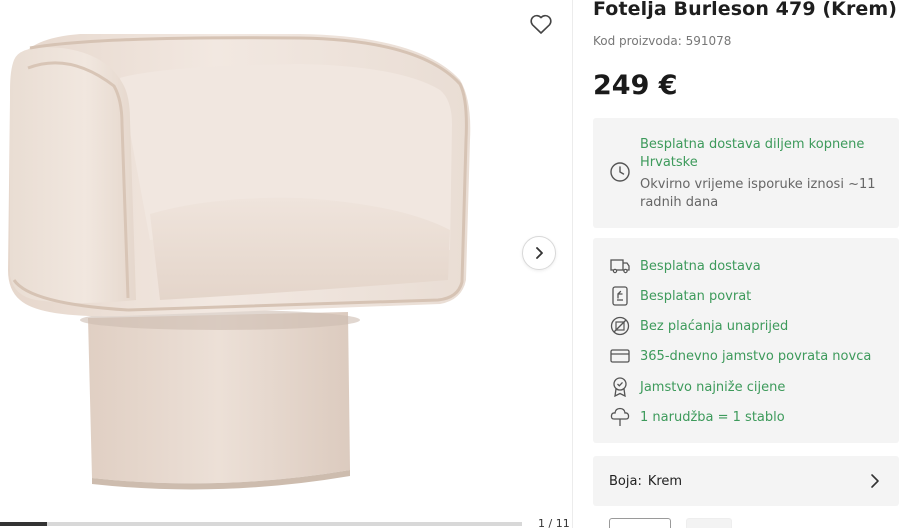 This screenshot has width=919, height=528. I want to click on color-label: Boja:, so click(625, 481).